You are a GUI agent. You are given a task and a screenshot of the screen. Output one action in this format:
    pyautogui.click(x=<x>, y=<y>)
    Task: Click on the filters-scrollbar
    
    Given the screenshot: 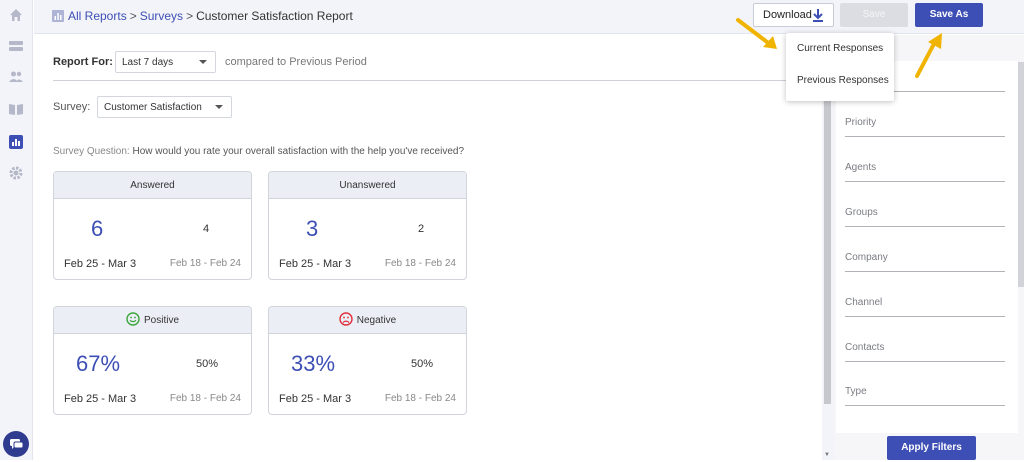 What is the action you would take?
    pyautogui.click(x=1021, y=174)
    